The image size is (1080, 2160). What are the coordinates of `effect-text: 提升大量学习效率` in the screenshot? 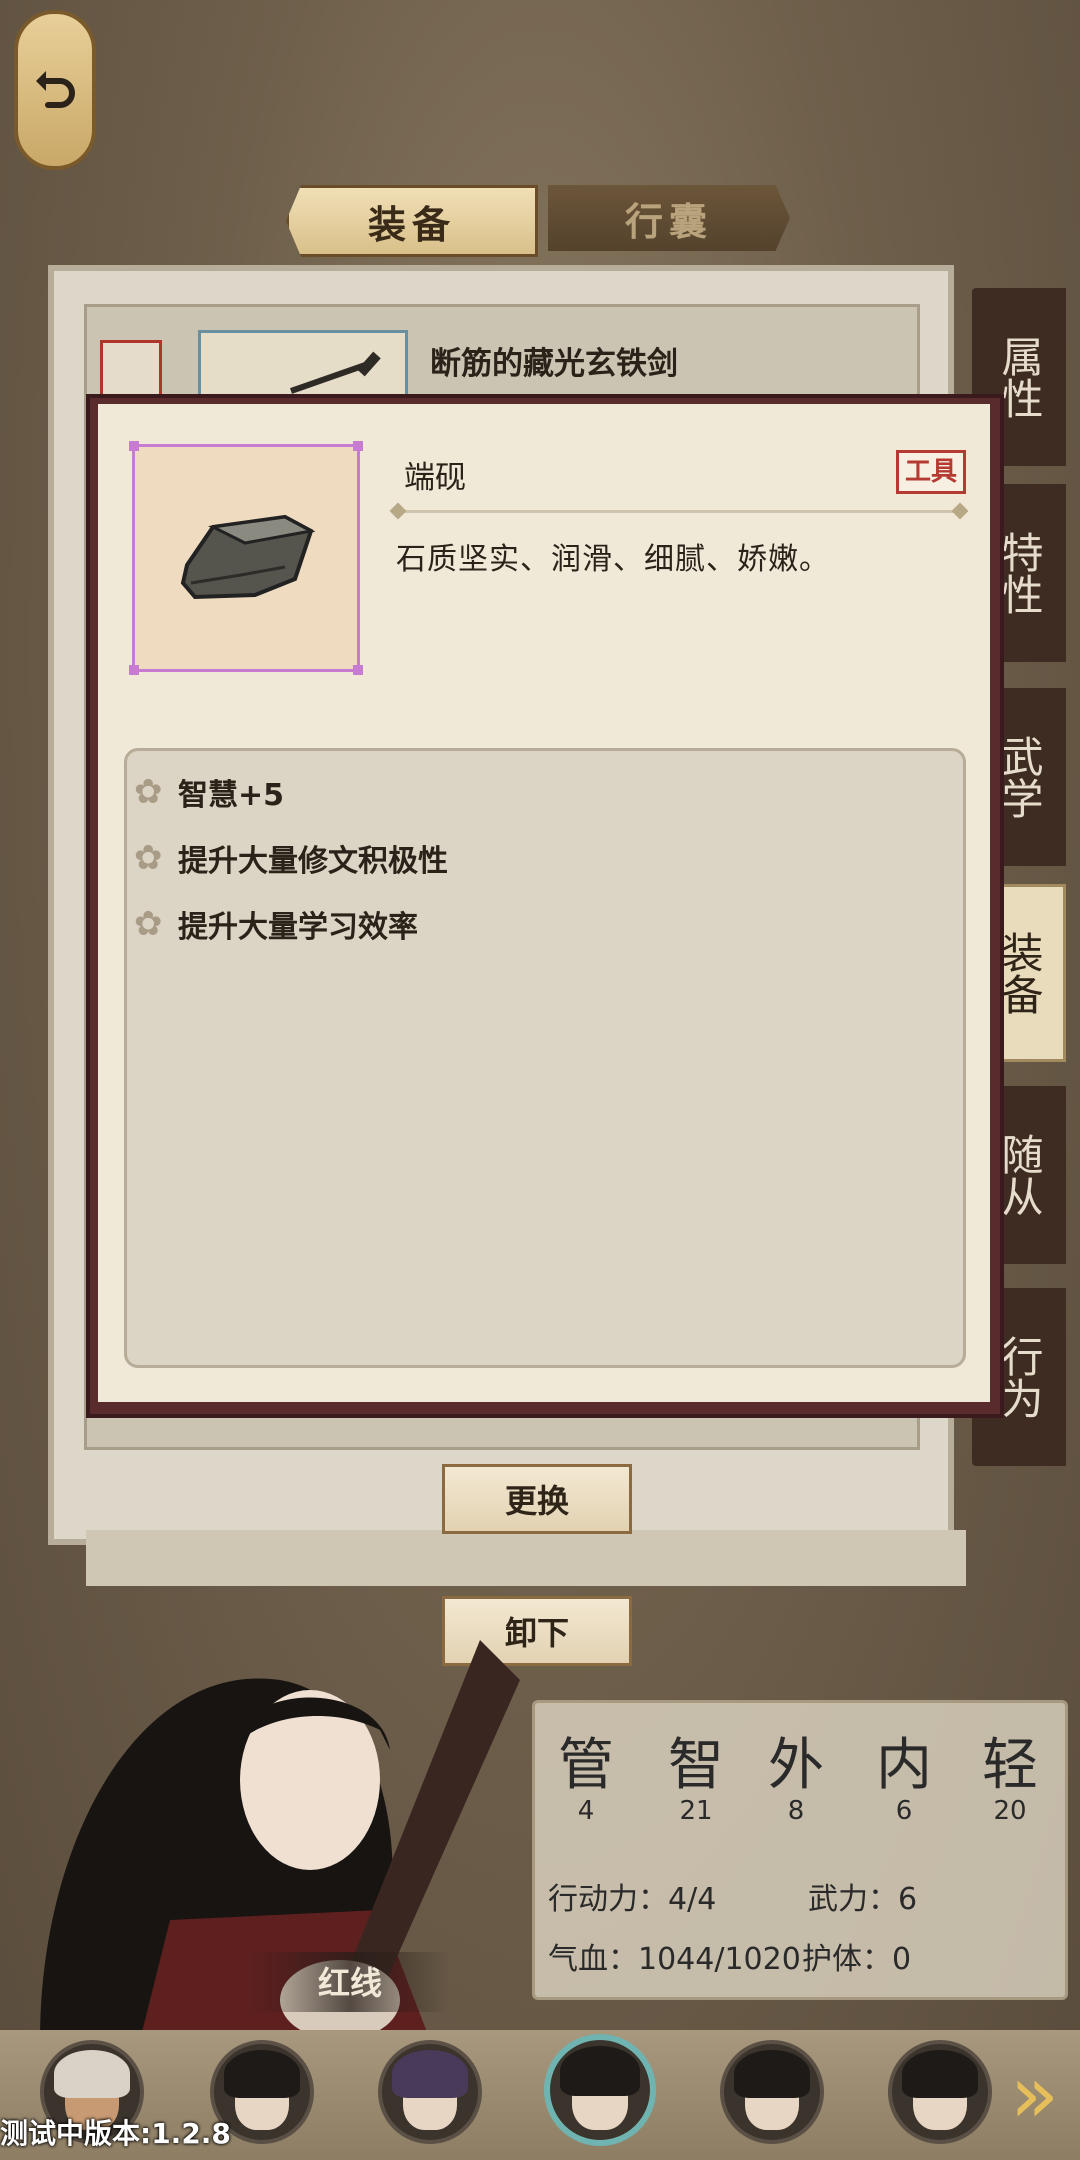 It's located at (298, 927).